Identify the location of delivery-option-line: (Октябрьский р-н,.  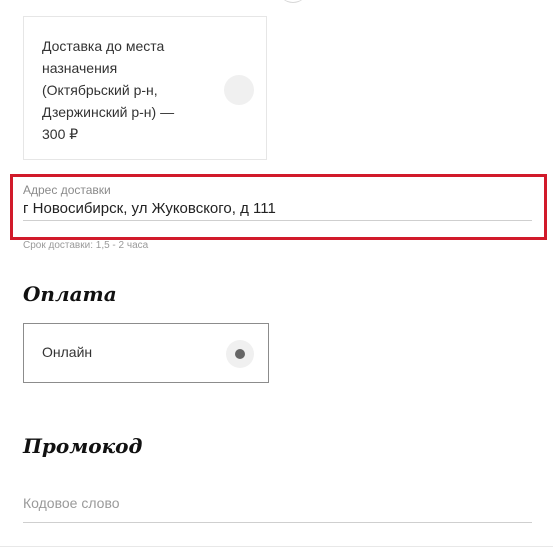
(100, 90).